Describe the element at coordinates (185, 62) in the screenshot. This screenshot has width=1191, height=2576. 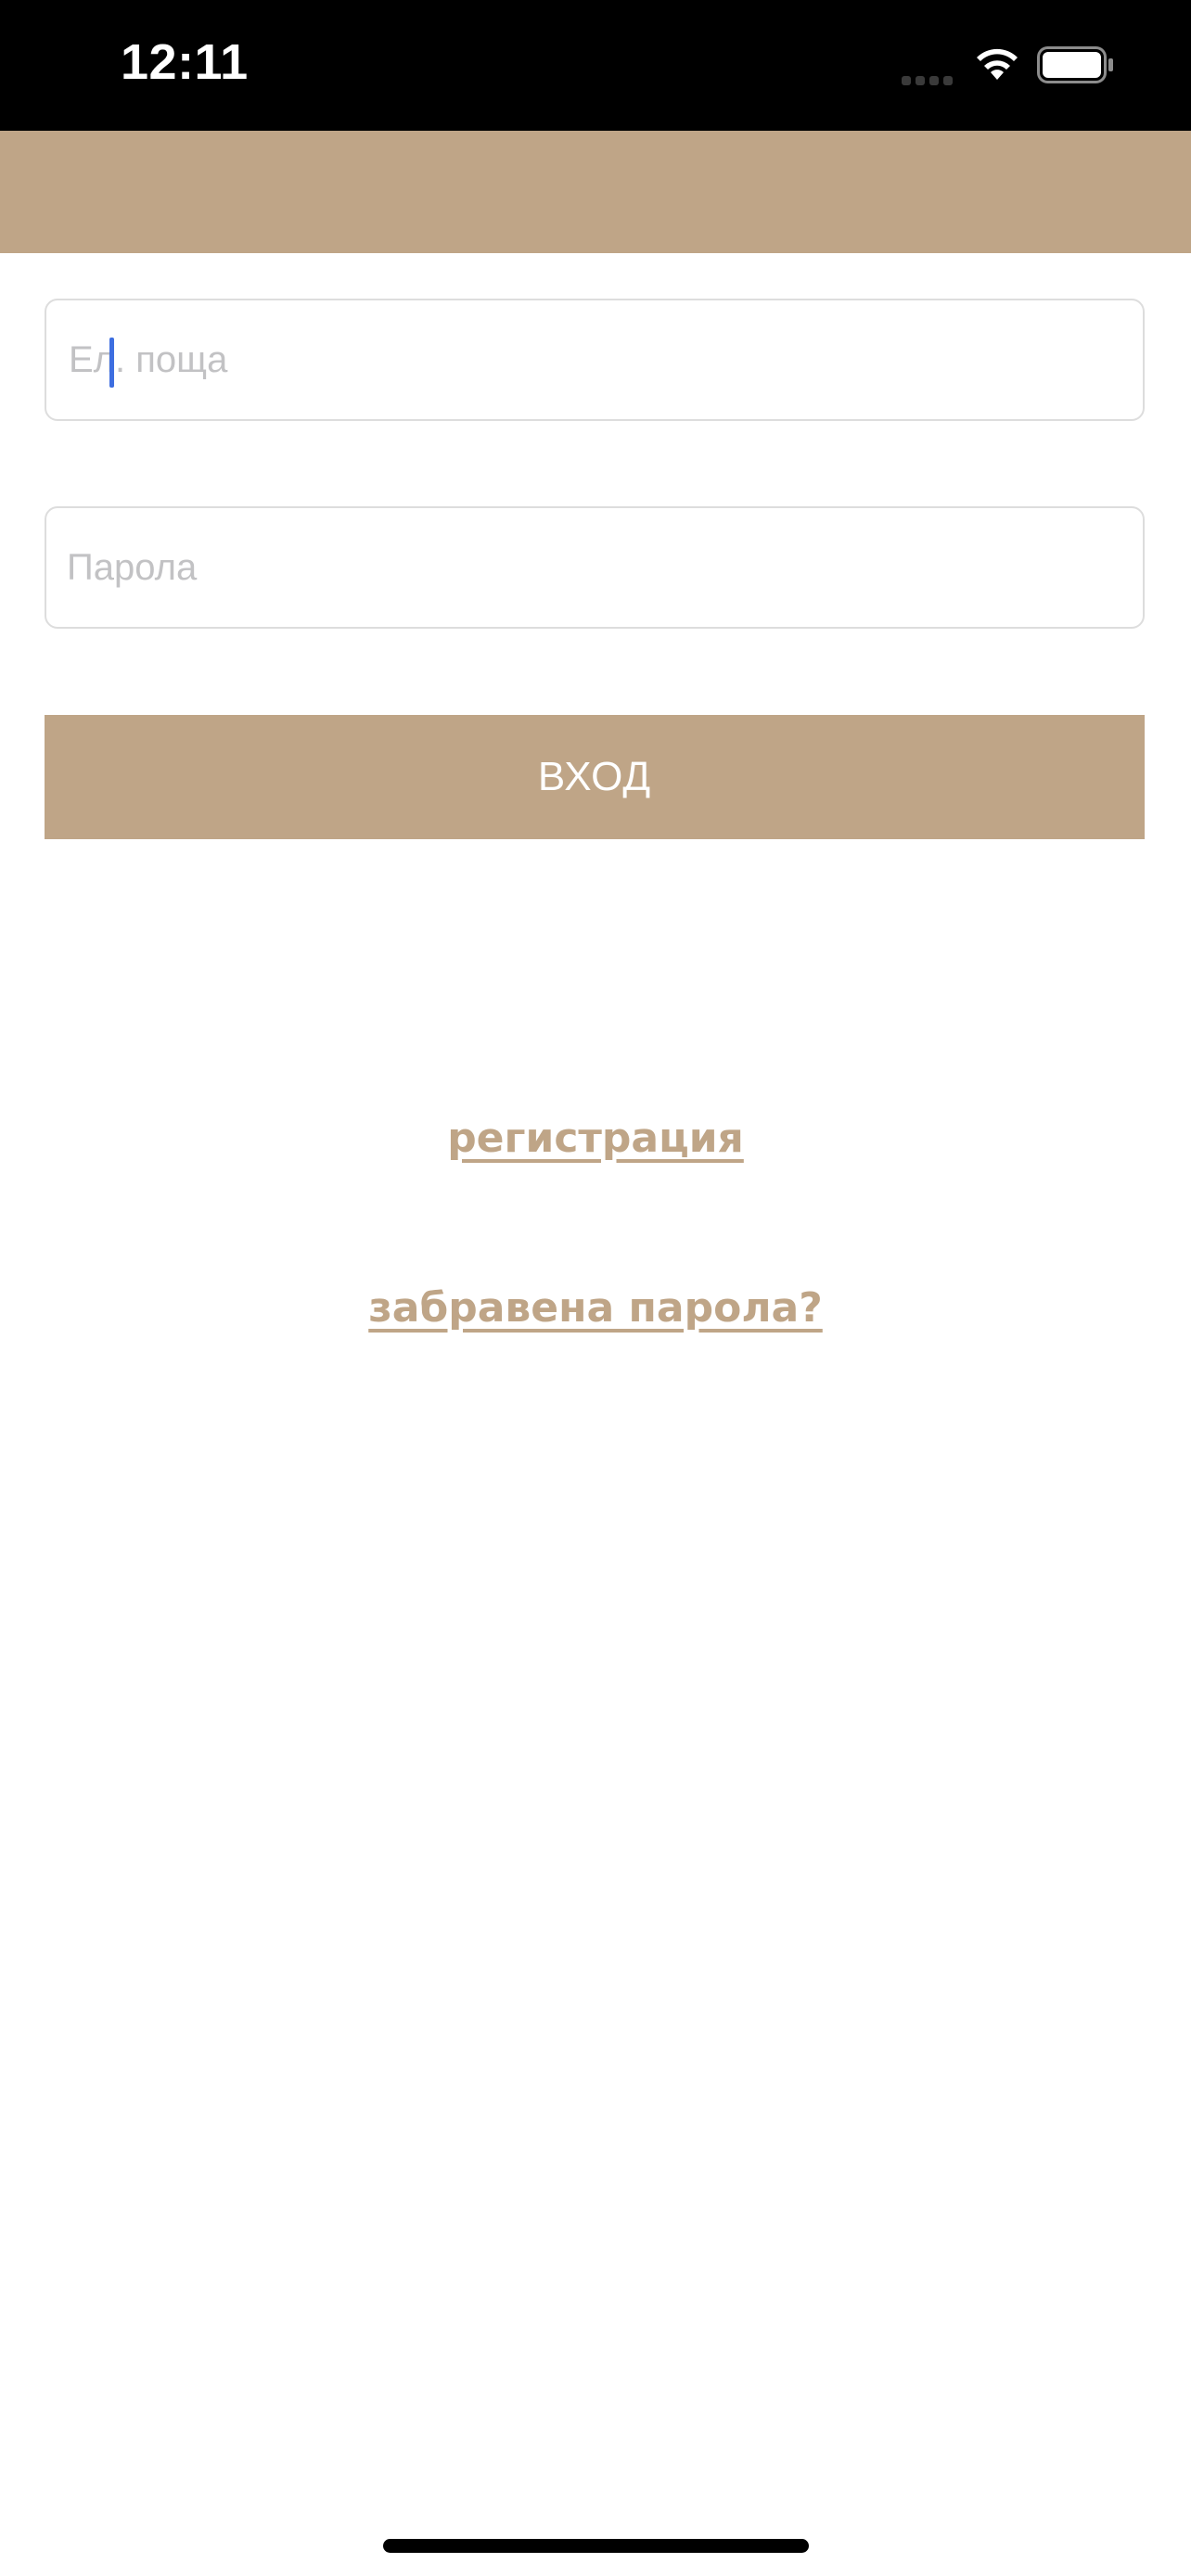
I see `status-time: 12:11` at that location.